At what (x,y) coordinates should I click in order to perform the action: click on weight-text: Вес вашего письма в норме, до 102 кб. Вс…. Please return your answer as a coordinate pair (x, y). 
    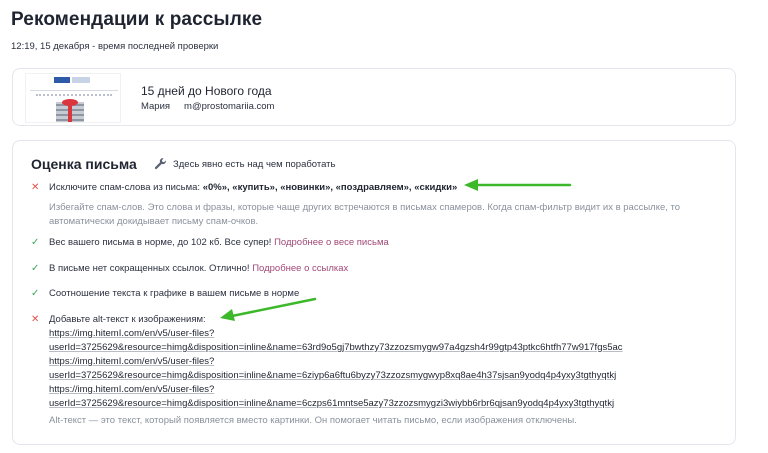
    Looking at the image, I should click on (160, 242).